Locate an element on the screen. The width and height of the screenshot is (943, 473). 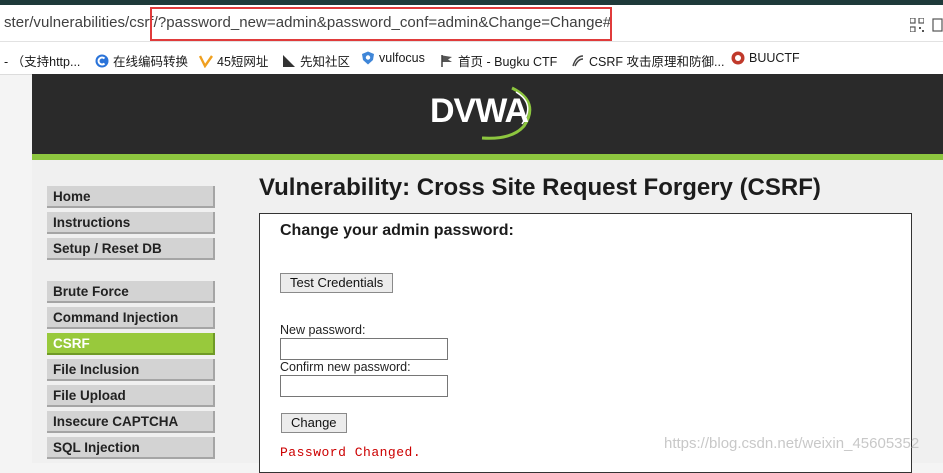
bookmark-label: vulfocus is located at coordinates (402, 58).